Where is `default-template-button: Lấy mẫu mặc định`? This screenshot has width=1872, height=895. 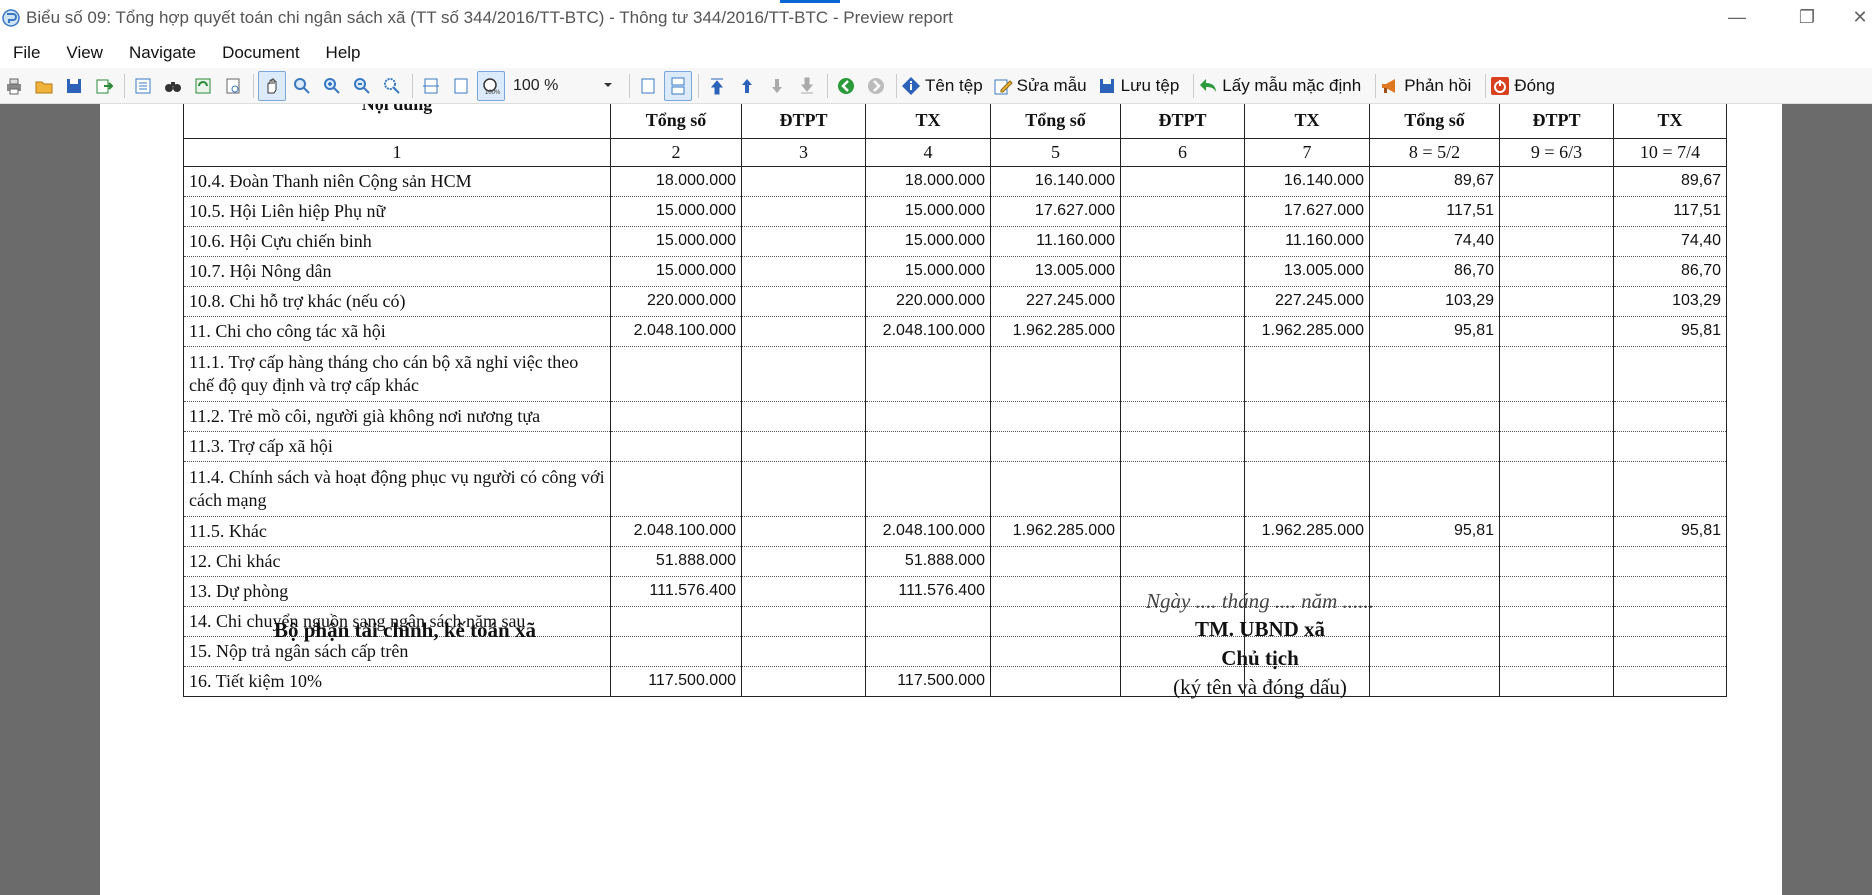
default-template-button: Lấy mẫu mặc định is located at coordinates (1279, 86).